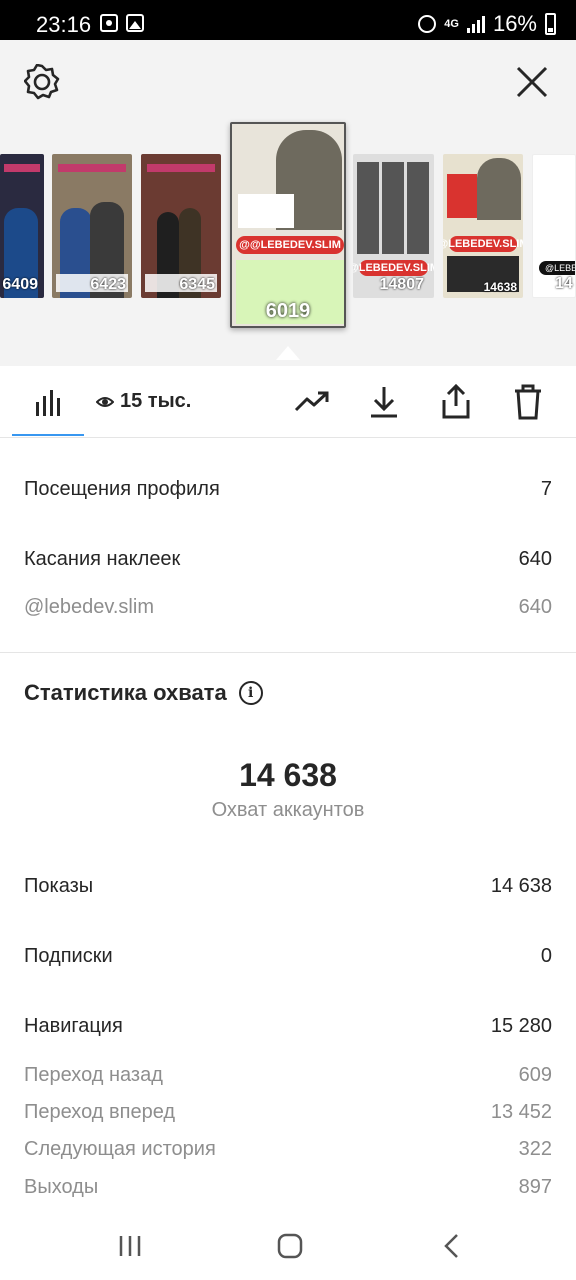 The height and width of the screenshot is (1280, 576). I want to click on impressions-row: Показы 14 638, so click(288, 886).